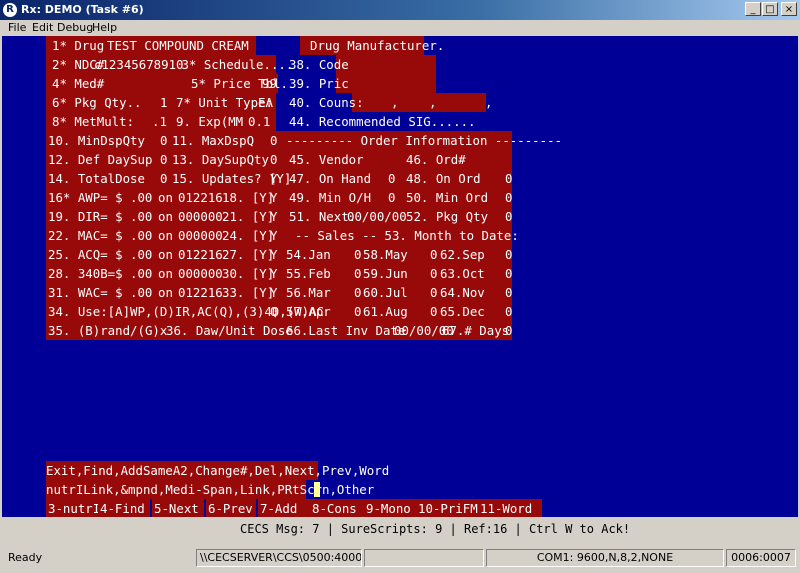 The height and width of the screenshot is (573, 800). I want to click on daysupqty-field: 0, so click(273, 159).